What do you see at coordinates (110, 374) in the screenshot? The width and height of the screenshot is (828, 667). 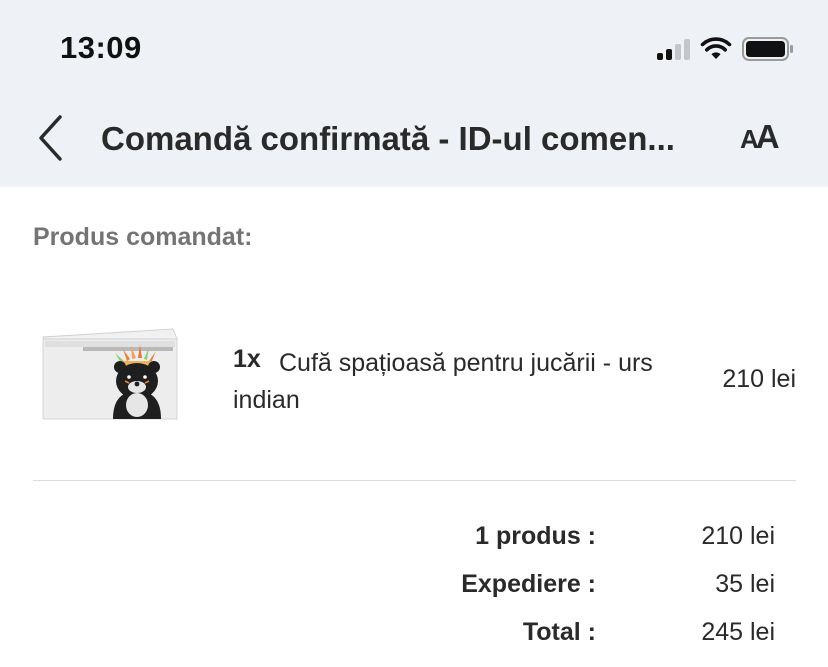 I see `product-image` at bounding box center [110, 374].